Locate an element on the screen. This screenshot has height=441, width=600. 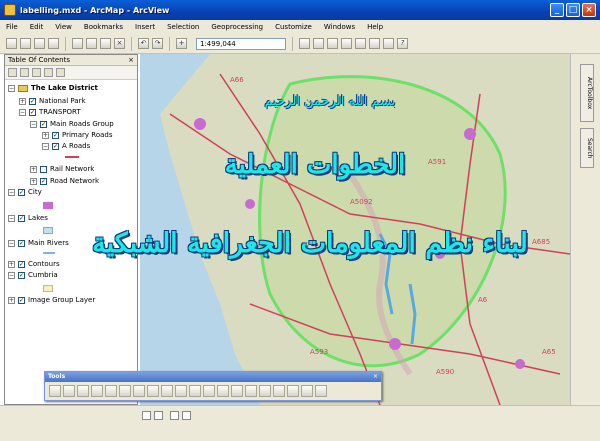
layer-row-rail-network: + Rail Network is located at coordinates (62, 169).